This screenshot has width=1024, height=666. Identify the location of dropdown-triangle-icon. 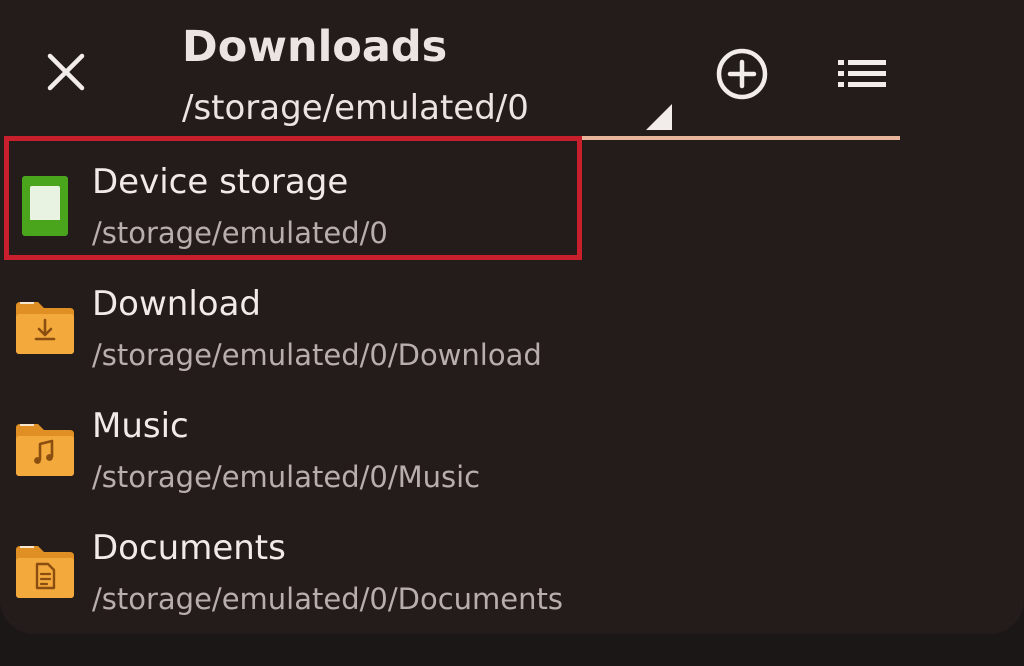
(659, 117).